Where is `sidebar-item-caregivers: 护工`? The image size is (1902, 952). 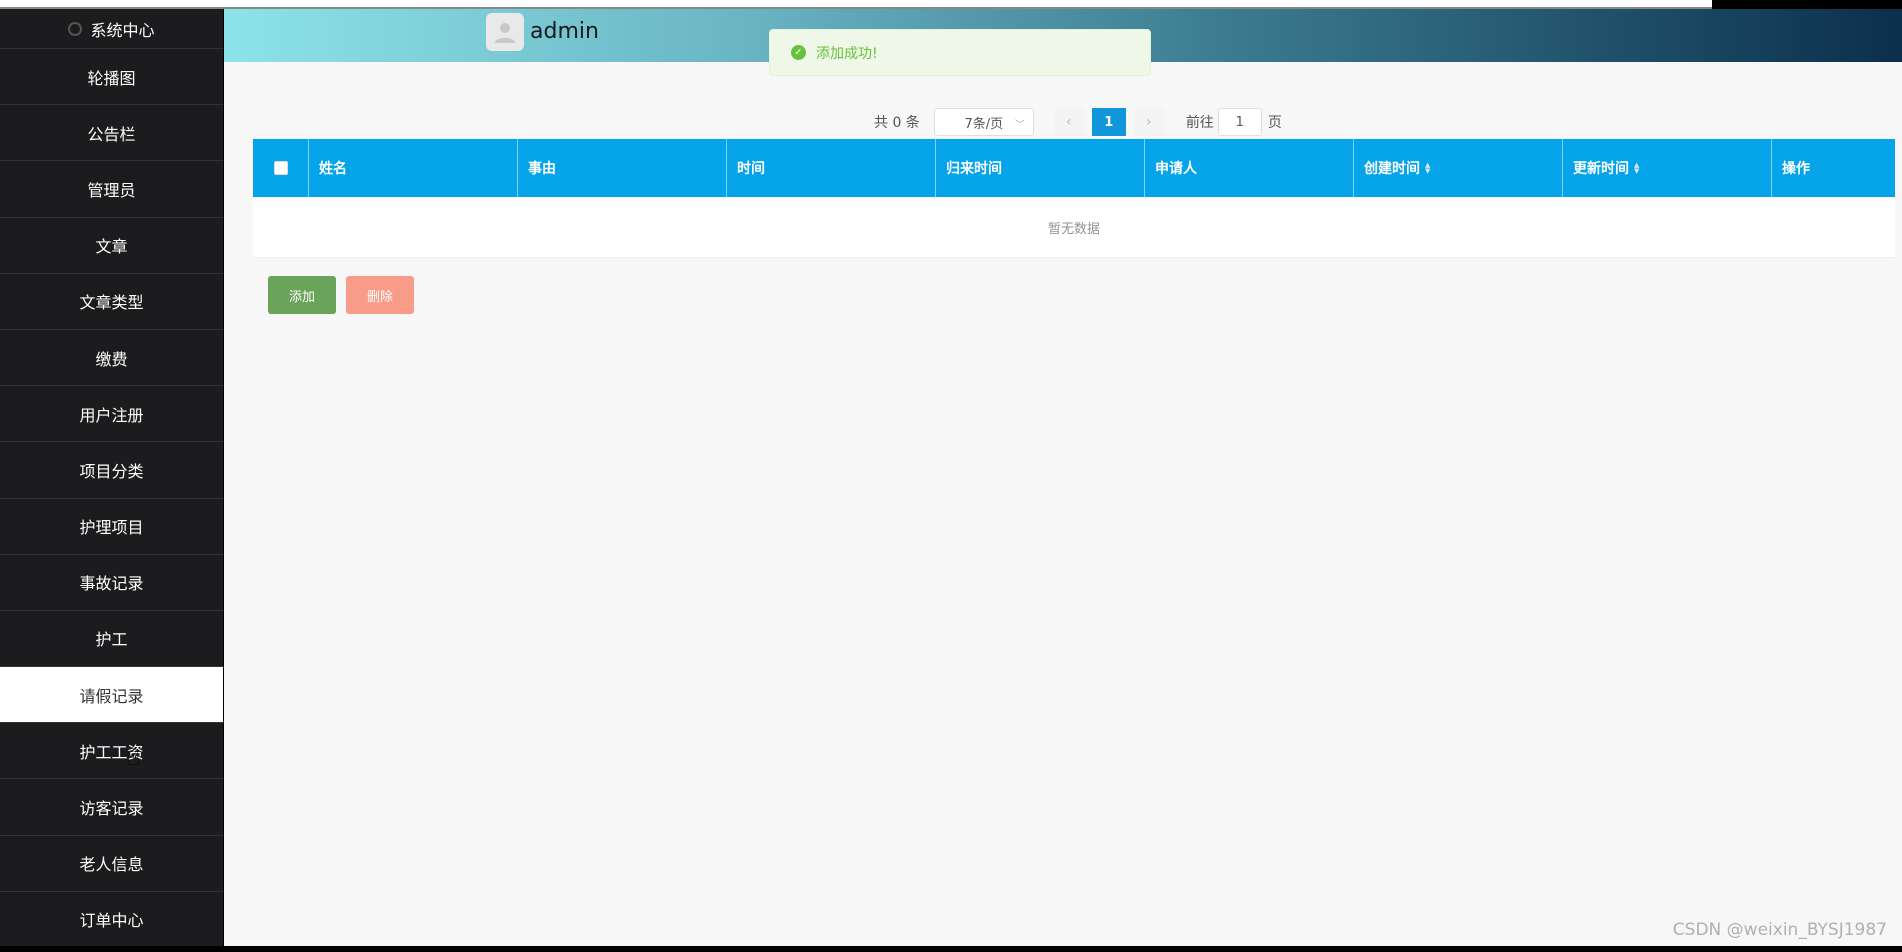
sidebar-item-caregivers: 护工 is located at coordinates (111, 639).